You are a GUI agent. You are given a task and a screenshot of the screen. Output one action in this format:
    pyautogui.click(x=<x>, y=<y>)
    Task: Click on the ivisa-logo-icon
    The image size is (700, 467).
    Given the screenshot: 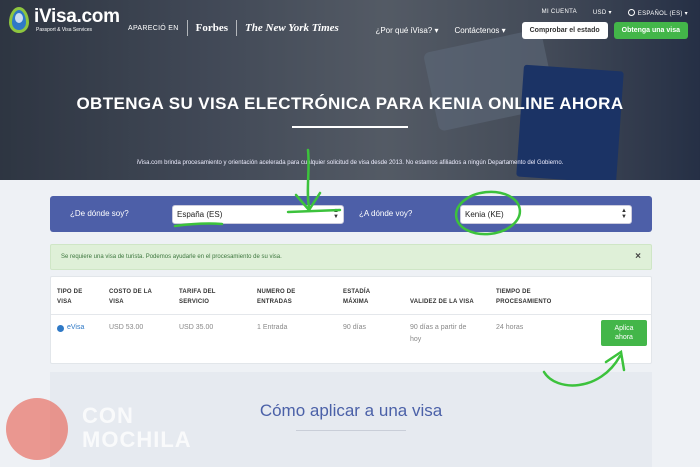 What is the action you would take?
    pyautogui.click(x=19, y=20)
    